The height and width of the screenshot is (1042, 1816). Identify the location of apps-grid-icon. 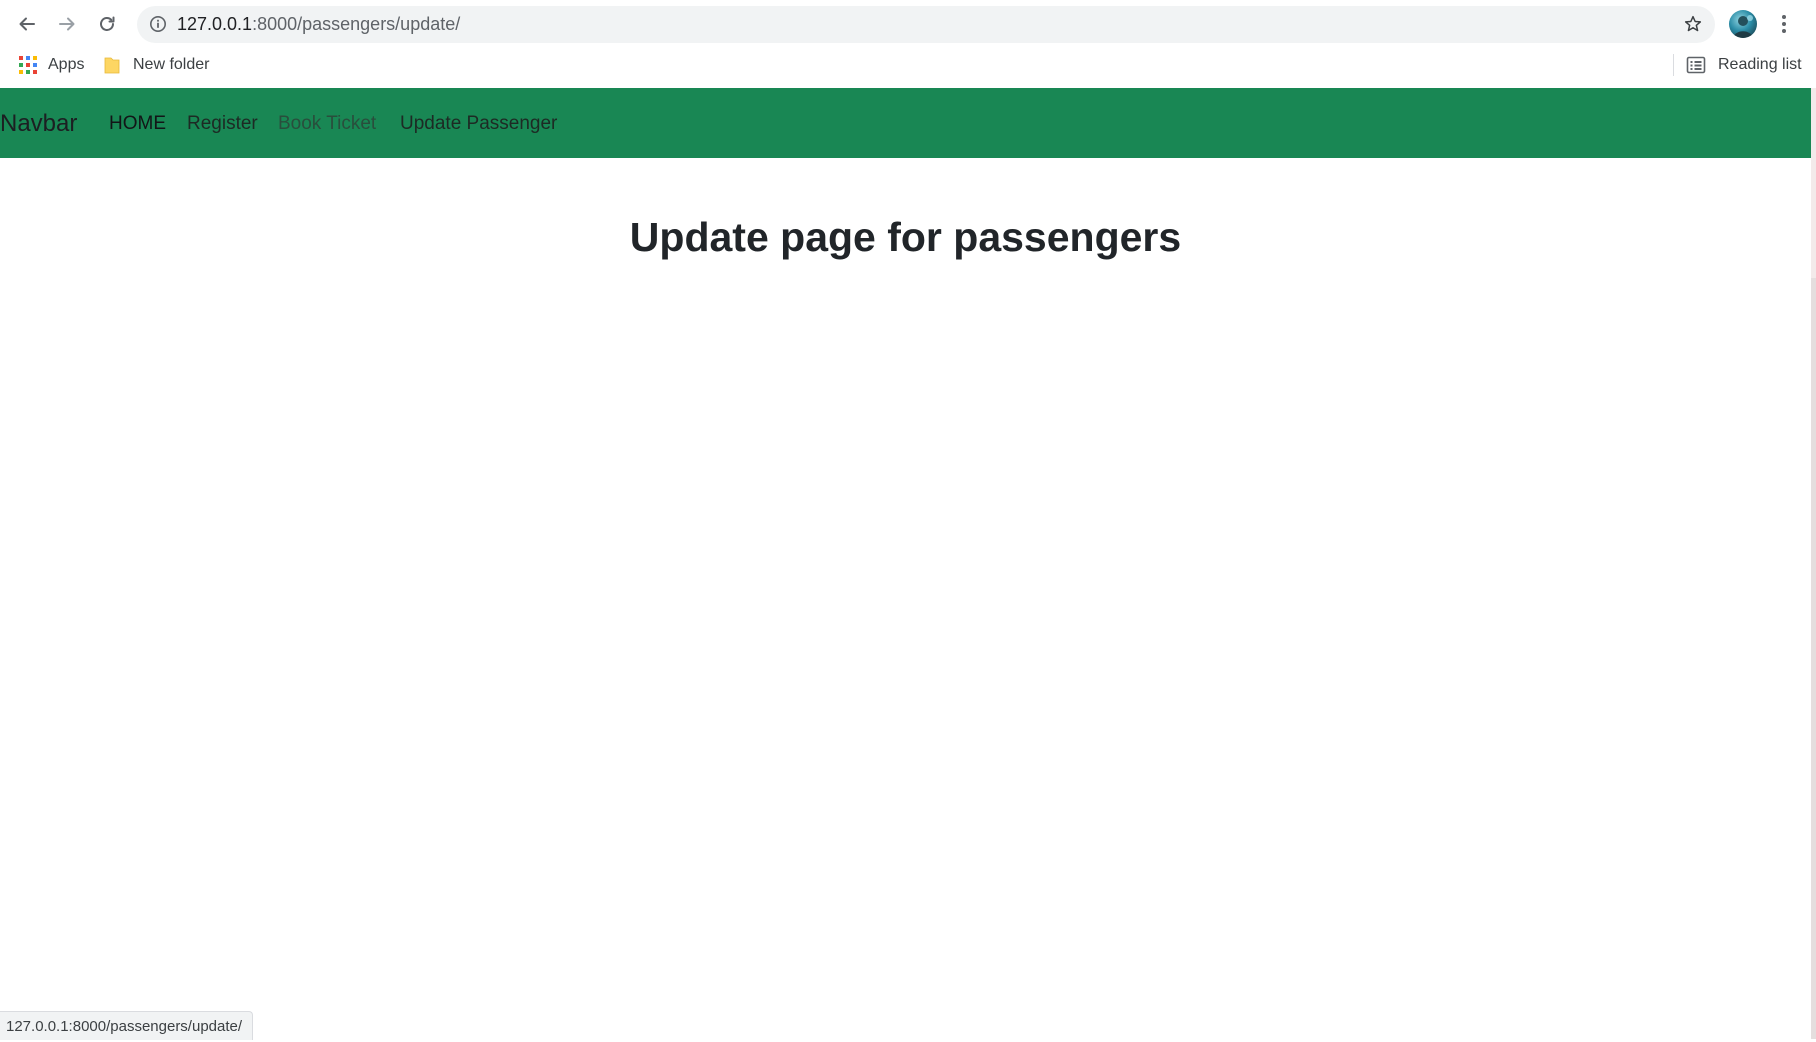
(28, 65).